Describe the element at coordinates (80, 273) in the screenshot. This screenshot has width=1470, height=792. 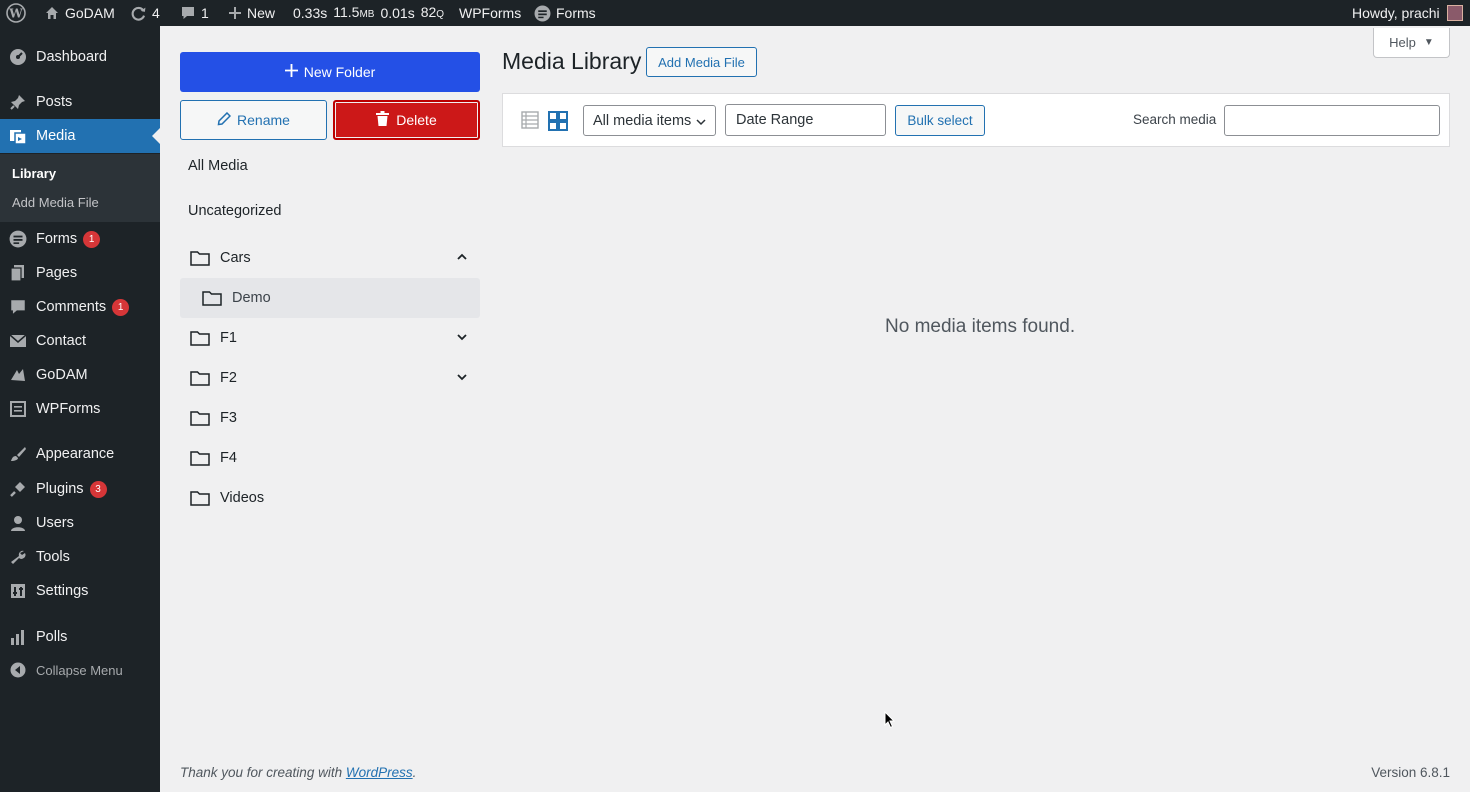
I see `menu-pages: Pages` at that location.